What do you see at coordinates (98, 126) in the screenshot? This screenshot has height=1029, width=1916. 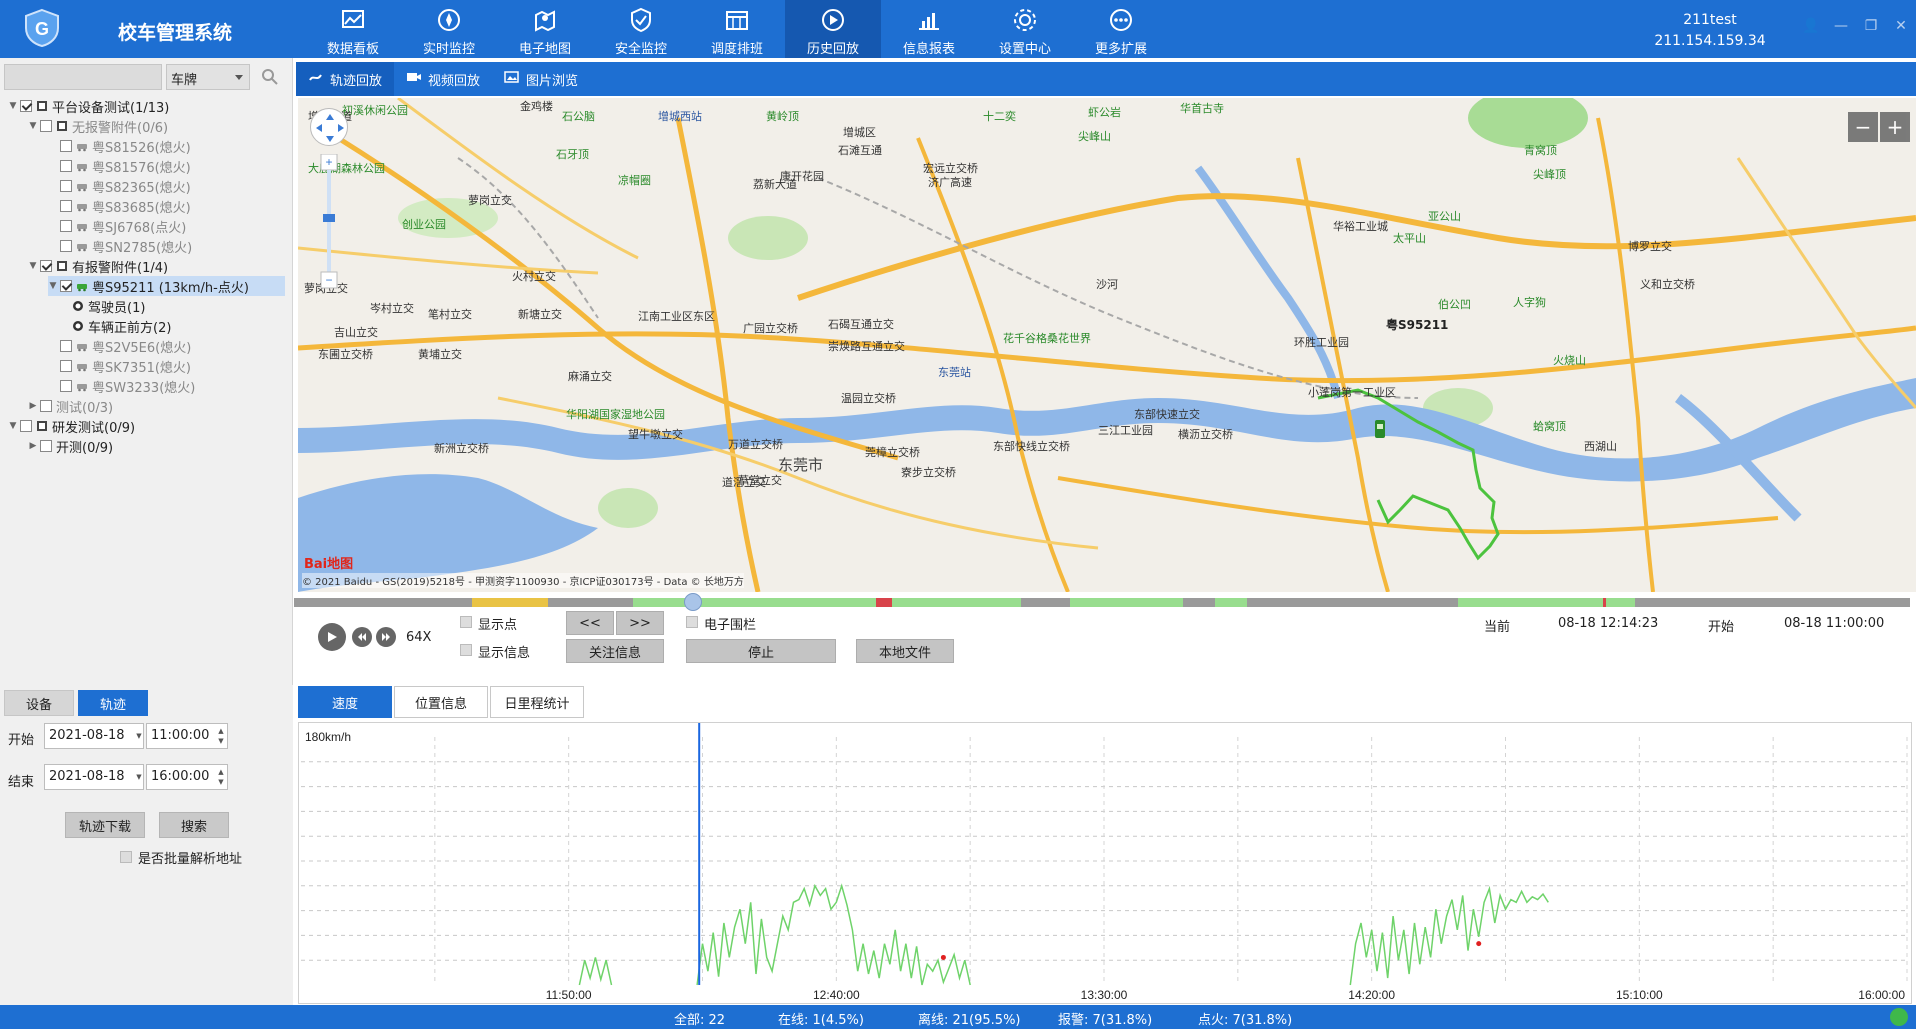 I see `tree-node: ▼ 无报警附件(0/6)` at bounding box center [98, 126].